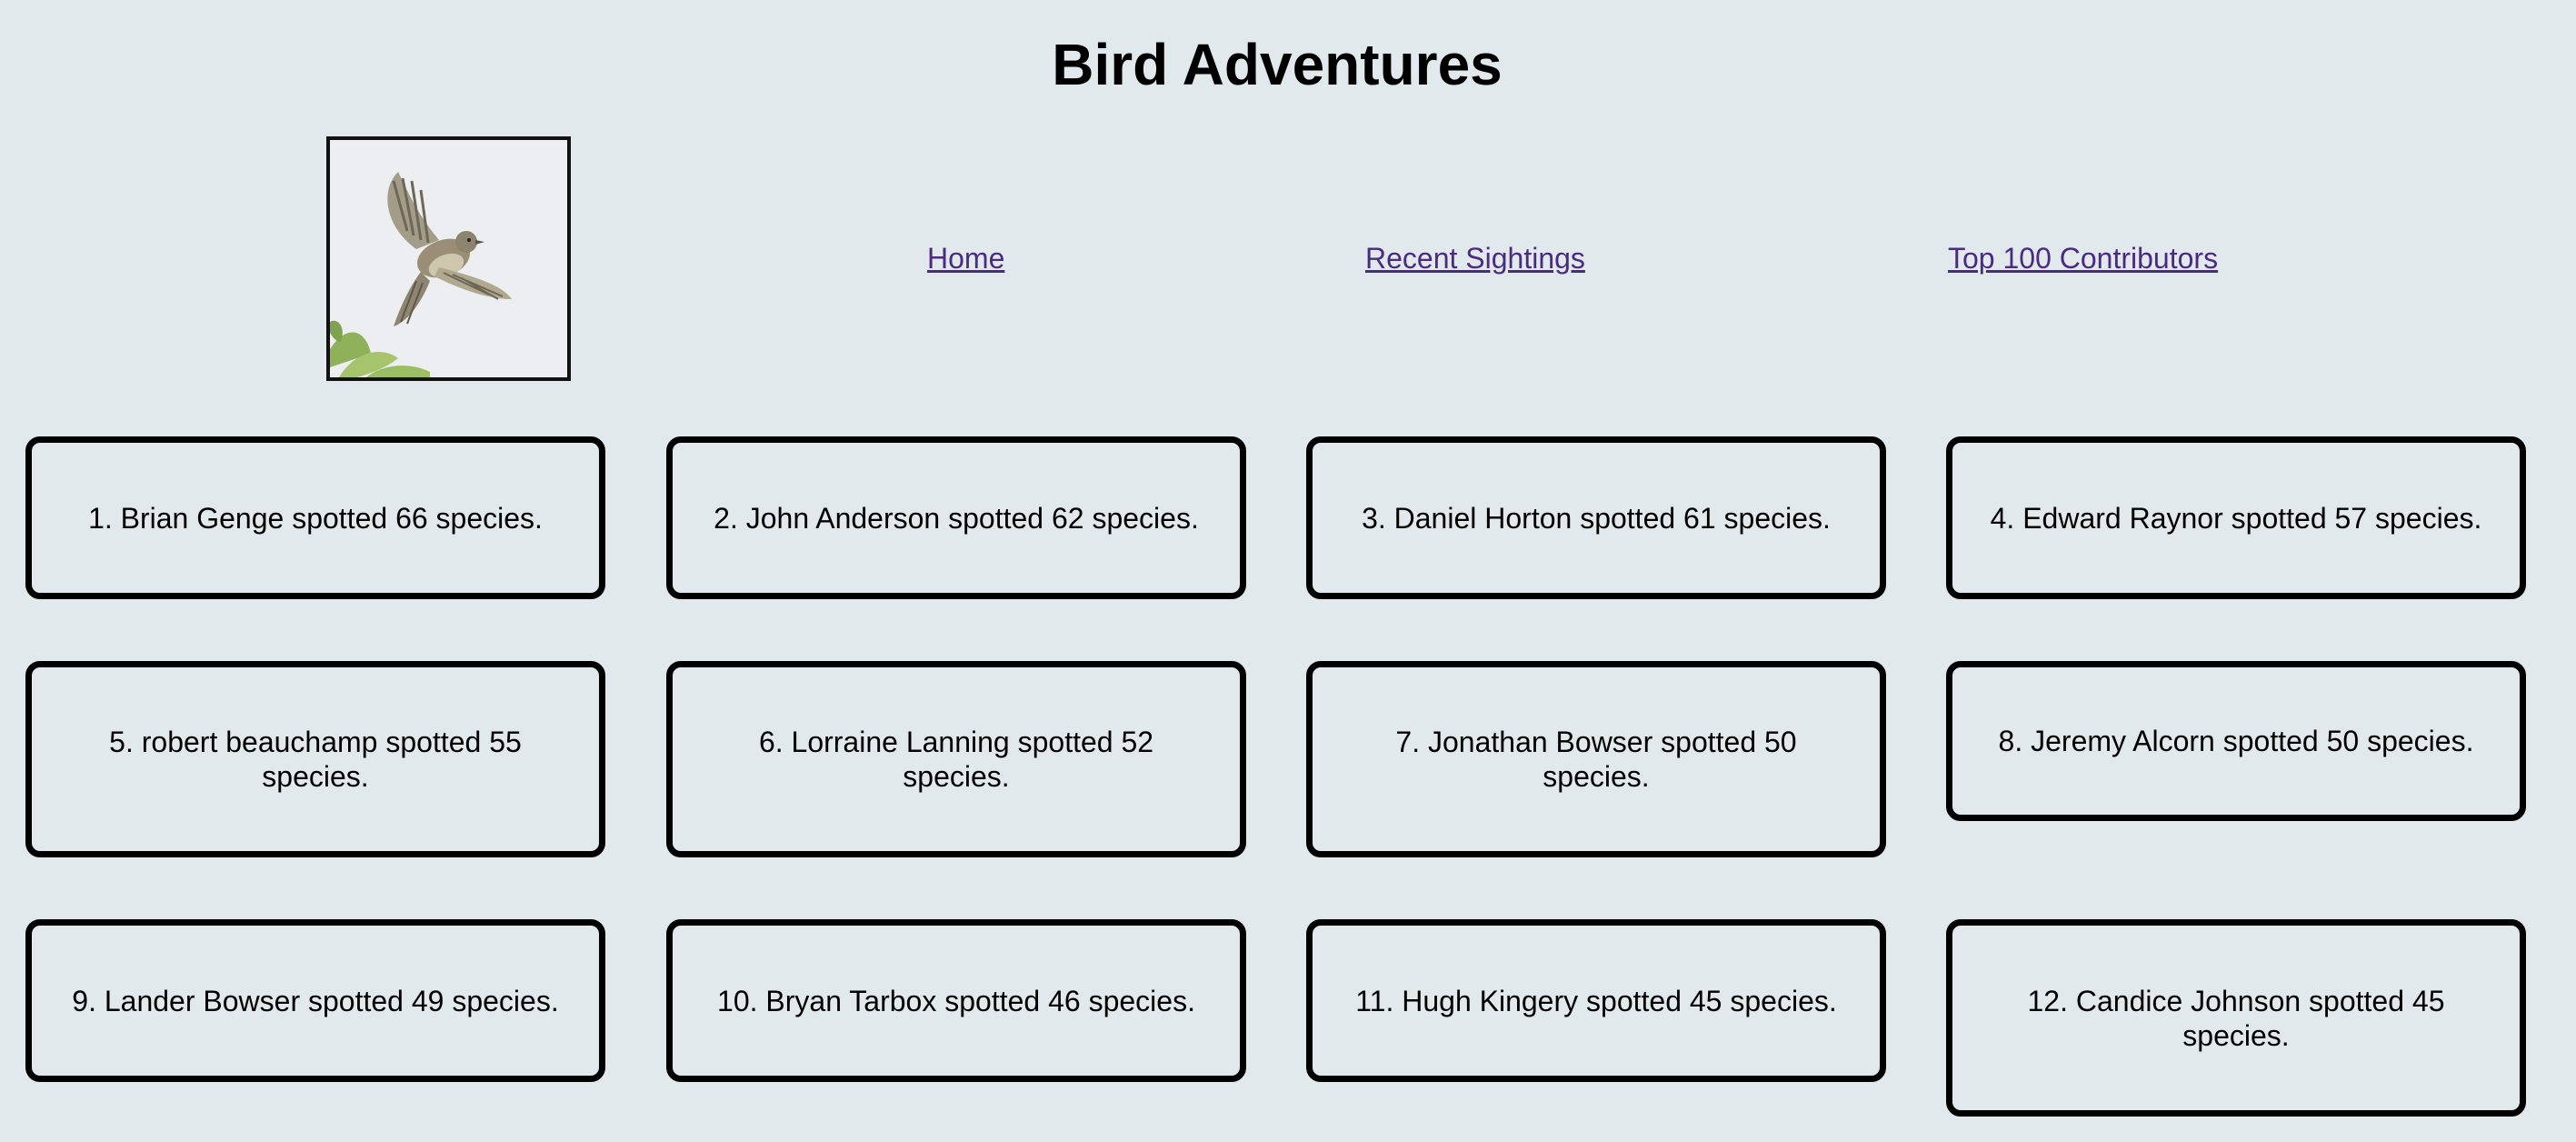 This screenshot has width=2576, height=1142. I want to click on nav-link-top-100-contributors: Top 100 Contributors, so click(2083, 258).